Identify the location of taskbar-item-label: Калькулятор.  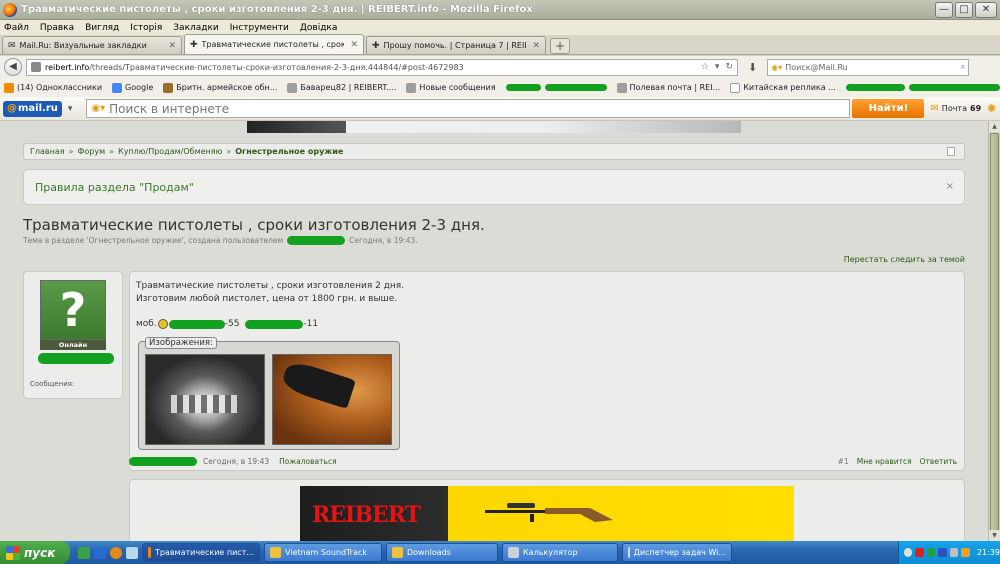
(550, 552).